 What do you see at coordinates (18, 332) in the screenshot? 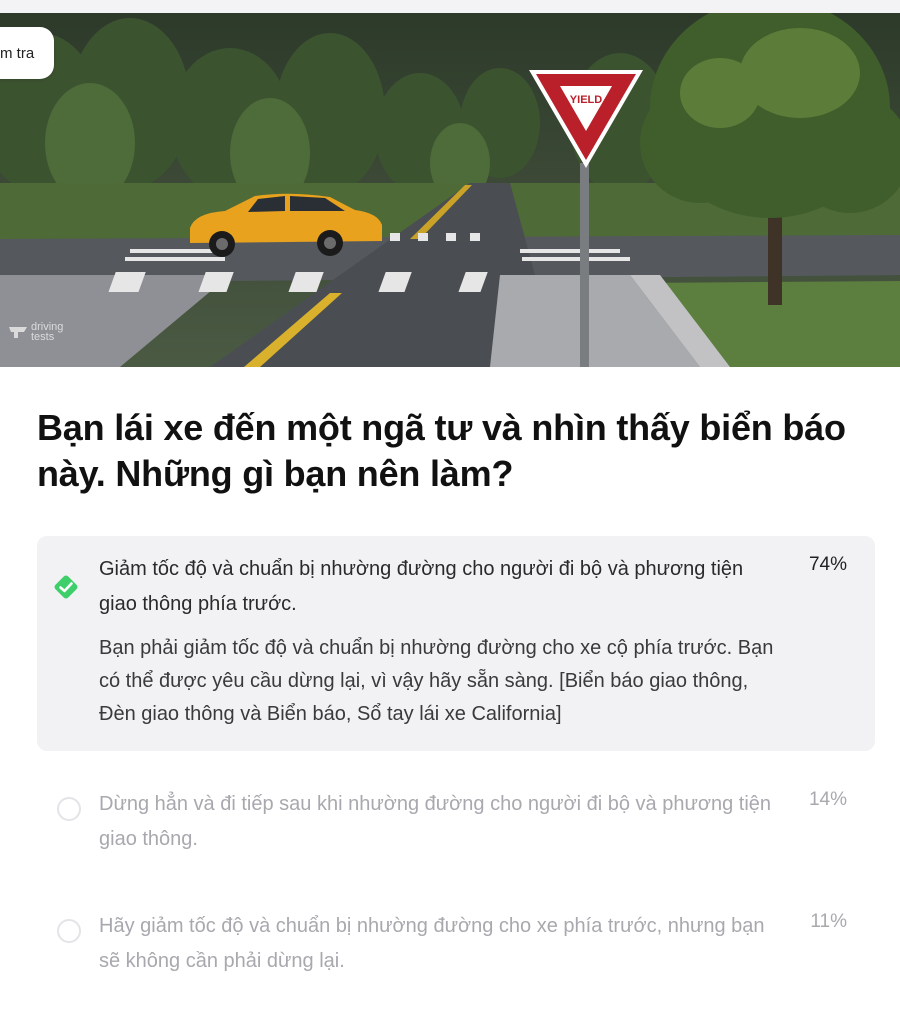
I see `driving-tests-logo-icon` at bounding box center [18, 332].